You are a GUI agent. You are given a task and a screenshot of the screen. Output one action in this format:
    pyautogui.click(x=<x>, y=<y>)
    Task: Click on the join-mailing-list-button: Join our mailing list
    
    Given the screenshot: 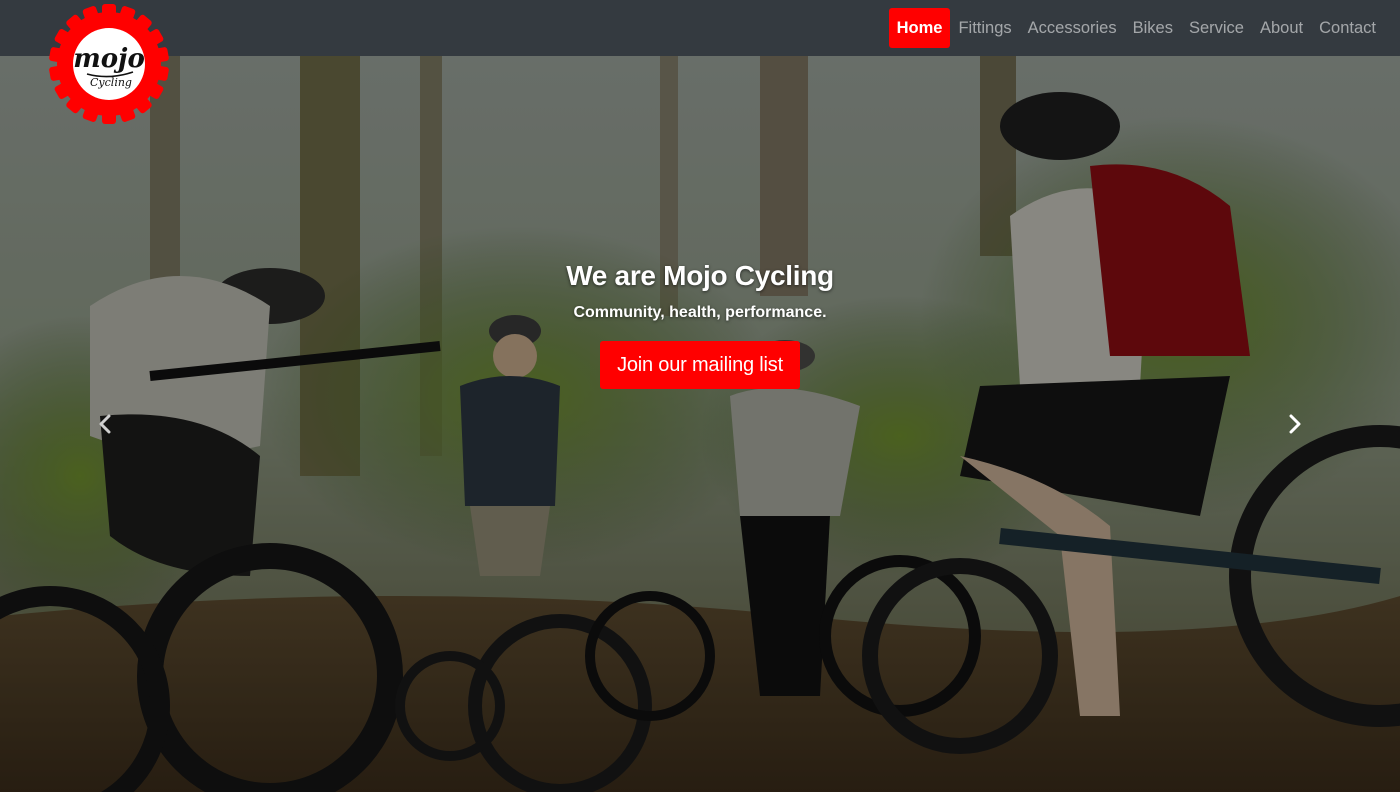 What is the action you would take?
    pyautogui.click(x=700, y=365)
    